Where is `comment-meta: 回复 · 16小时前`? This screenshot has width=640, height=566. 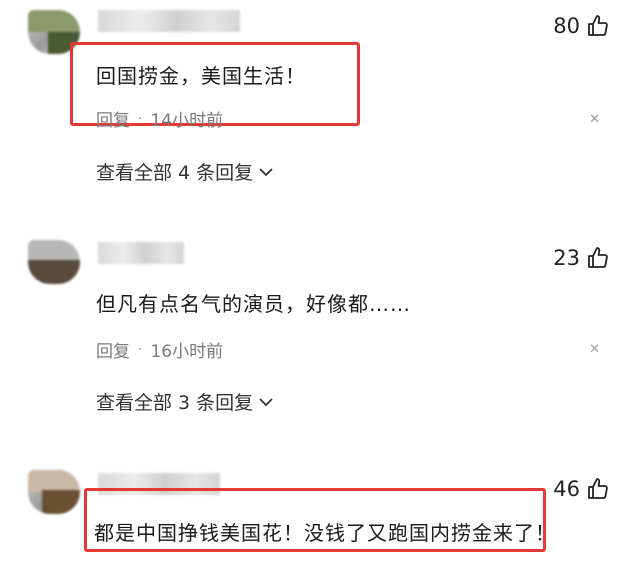 comment-meta: 回复 · 16小时前 is located at coordinates (160, 350).